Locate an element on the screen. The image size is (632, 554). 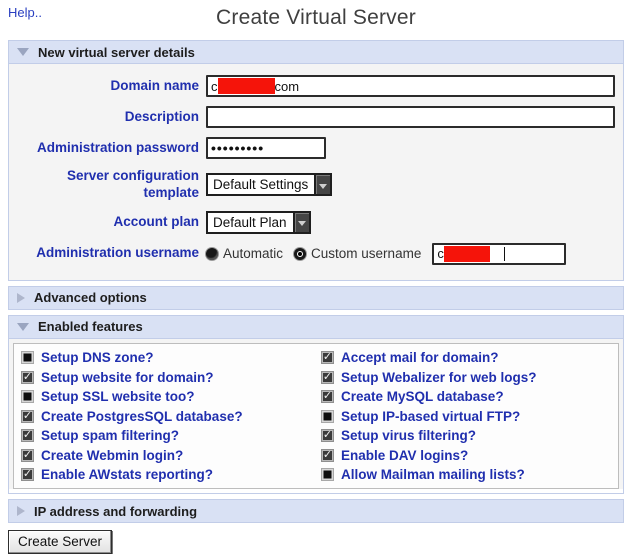
feature-webmin-login: Create Webmin login? is located at coordinates (166, 455).